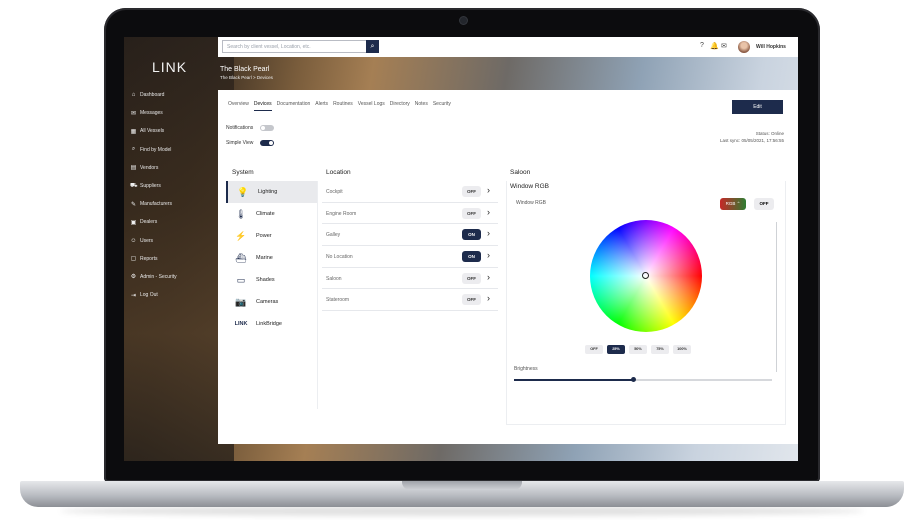 Image resolution: width=904 pixels, height=520 pixels. Describe the element at coordinates (133, 240) in the screenshot. I see `users-icon: ☺` at that location.